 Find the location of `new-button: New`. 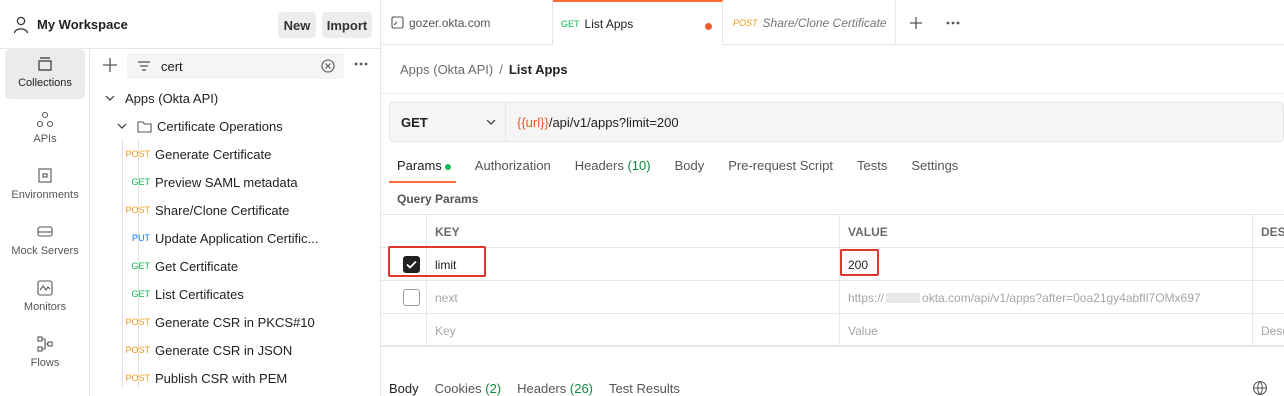

new-button: New is located at coordinates (297, 25).